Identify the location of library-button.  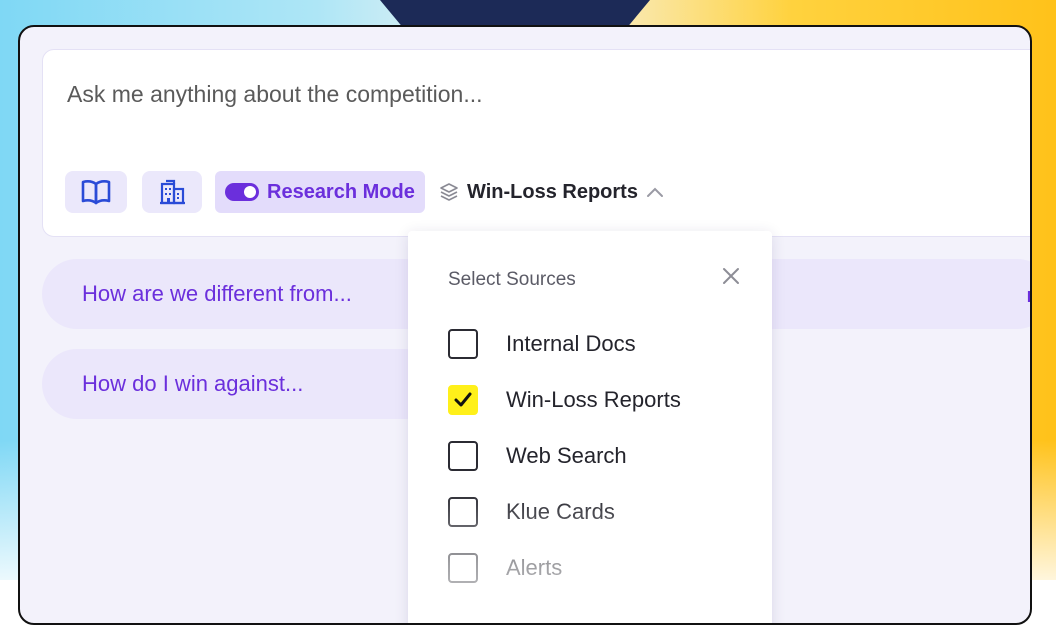
(96, 192).